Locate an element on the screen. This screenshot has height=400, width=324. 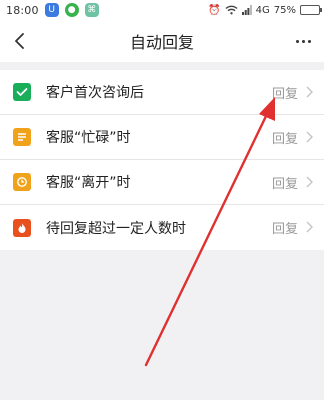
flame-icon is located at coordinates (22, 227).